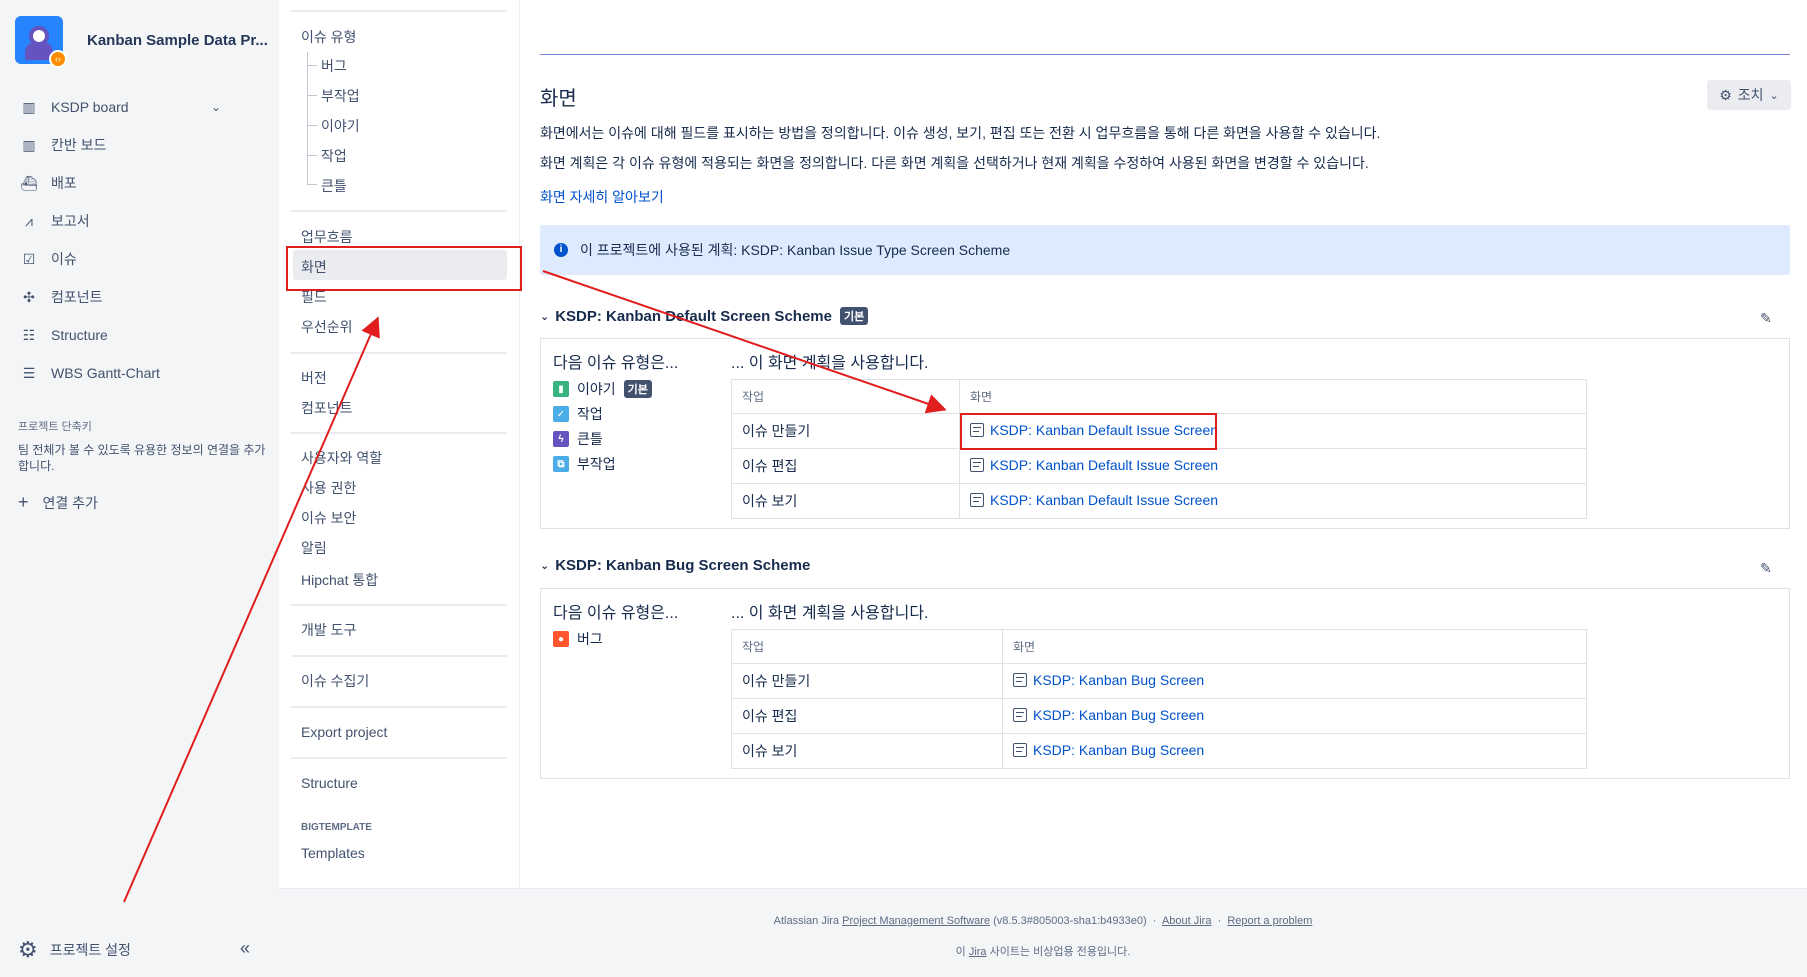 Image resolution: width=1807 pixels, height=977 pixels. I want to click on snav-hipchat: Hipchat 통합, so click(339, 580).